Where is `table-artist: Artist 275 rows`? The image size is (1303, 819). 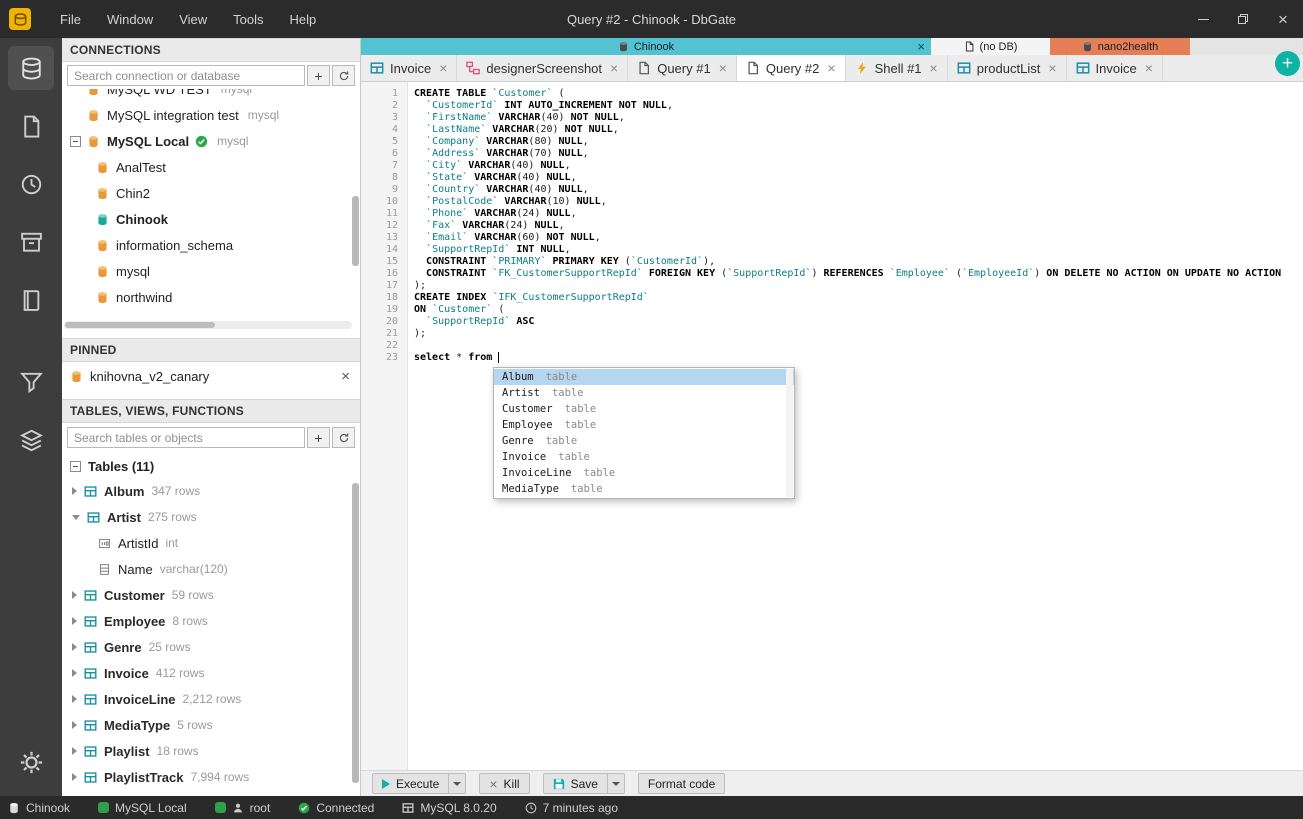
table-artist: Artist 275 rows is located at coordinates (211, 517).